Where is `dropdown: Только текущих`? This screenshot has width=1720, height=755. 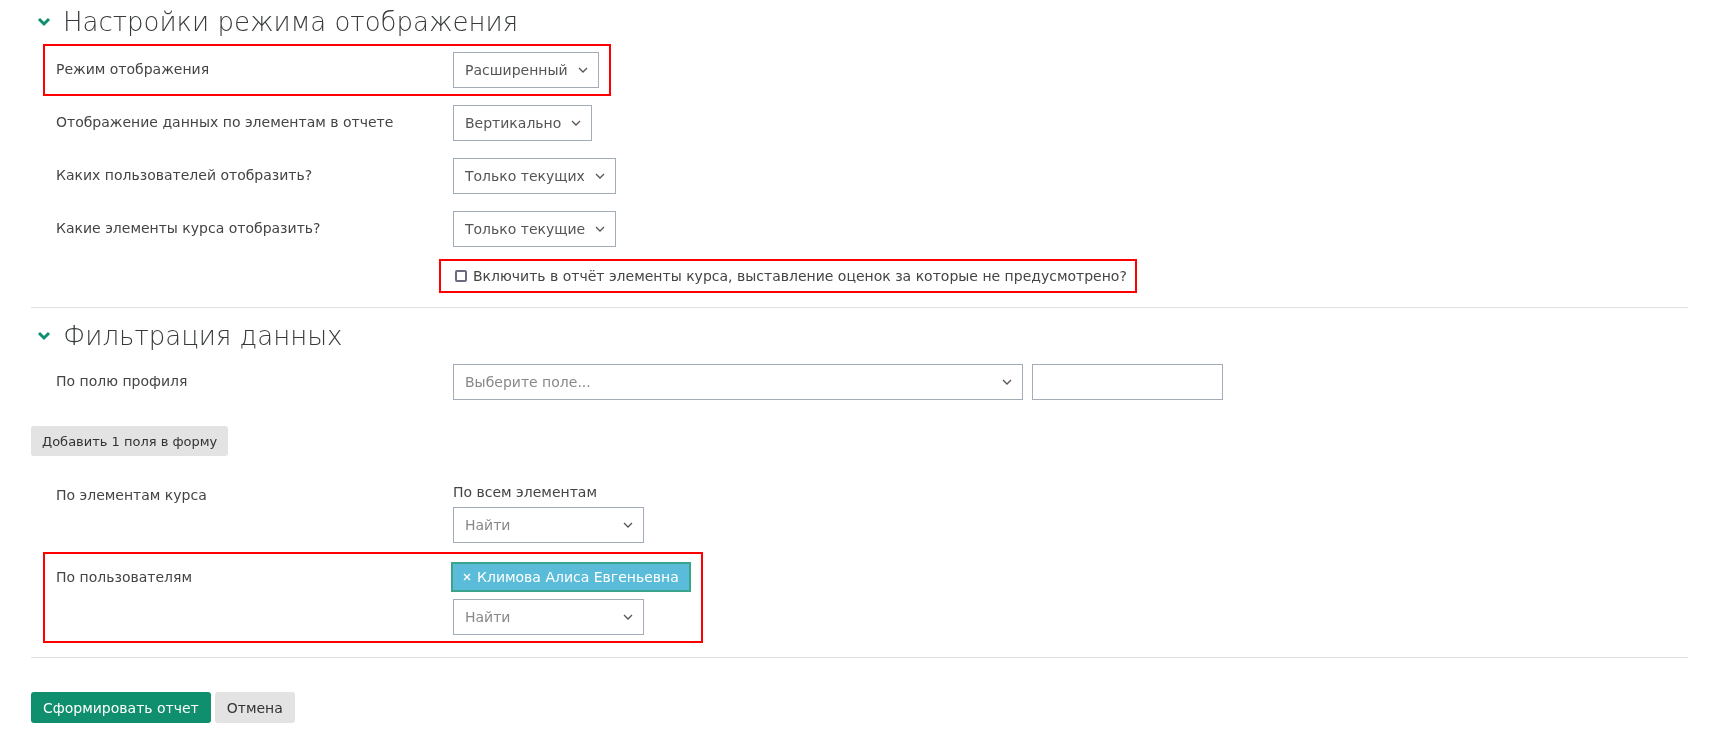
dropdown: Только текущих is located at coordinates (534, 176).